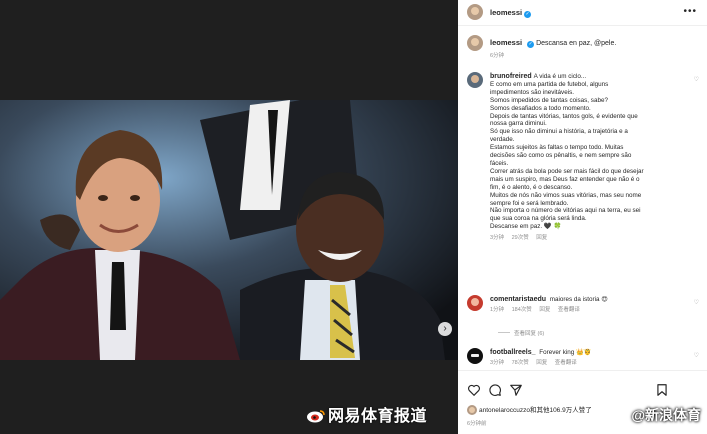 This screenshot has height=434, width=707. Describe the element at coordinates (522, 310) in the screenshot. I see `comment-likes: 184次赞` at that location.